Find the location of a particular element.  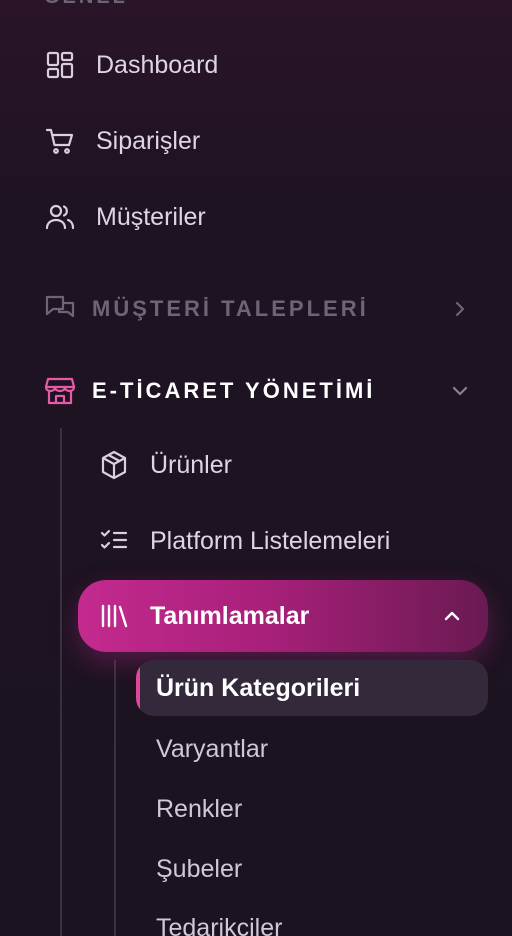

users-icon is located at coordinates (60, 217).